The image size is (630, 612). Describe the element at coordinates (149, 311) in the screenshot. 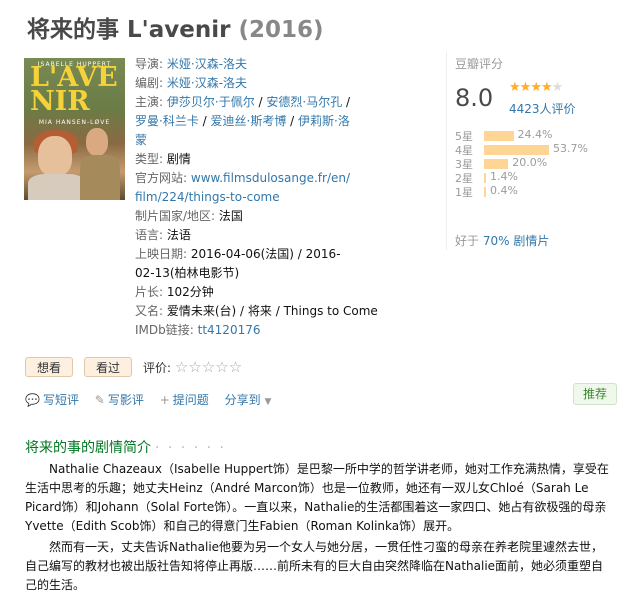

I see `aka-label: 又名:` at that location.